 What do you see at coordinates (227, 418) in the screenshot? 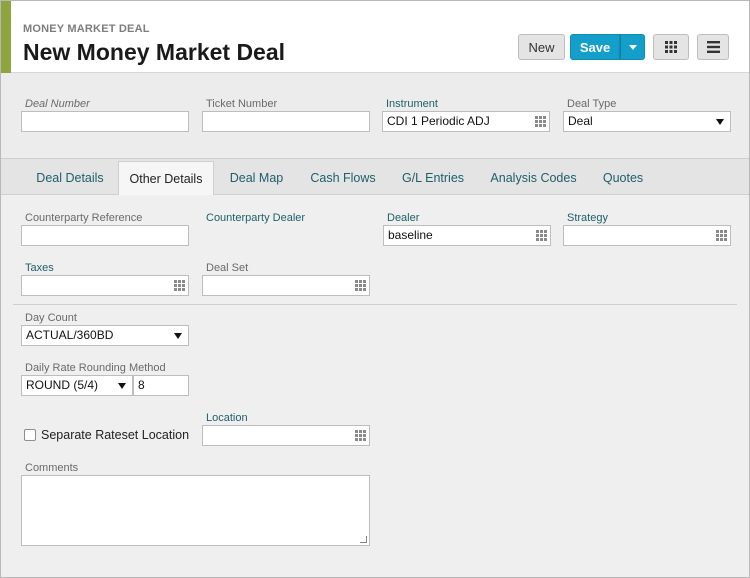
I see `location-label: Location` at bounding box center [227, 418].